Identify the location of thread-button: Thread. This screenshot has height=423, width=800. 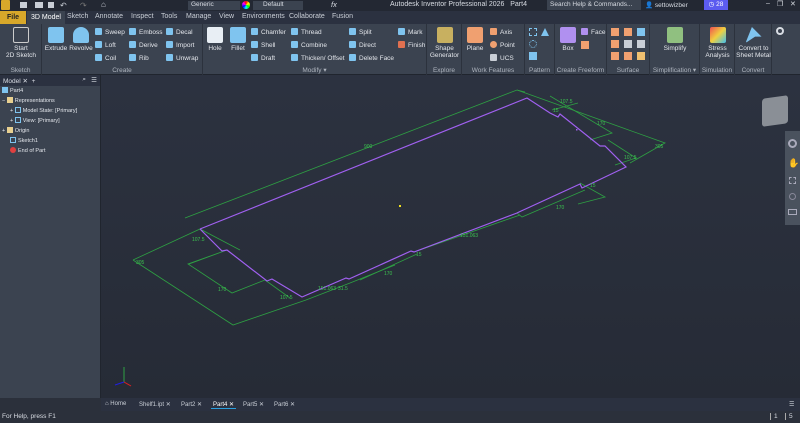
(306, 32).